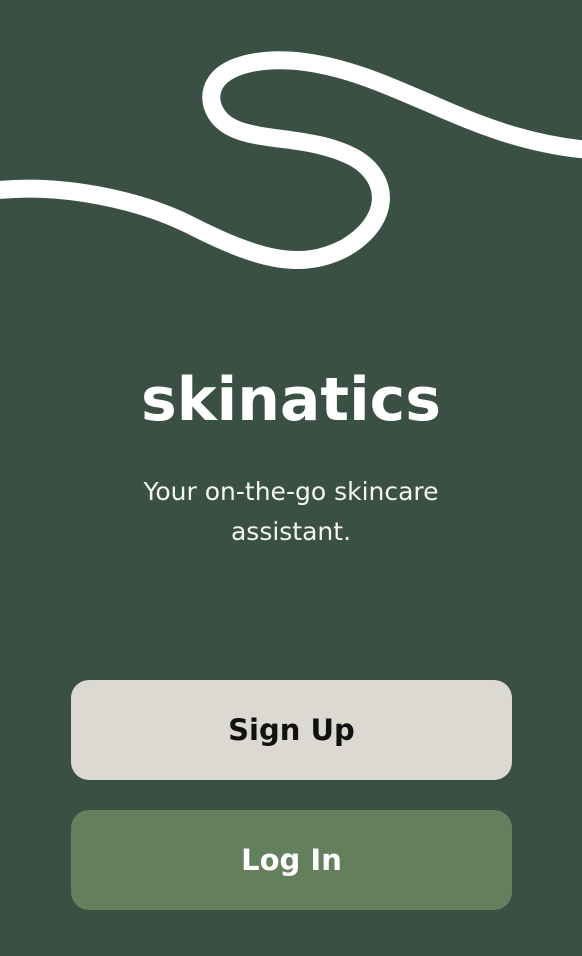  I want to click on app-tagline: Your on-the-go skincare assistant., so click(291, 511).